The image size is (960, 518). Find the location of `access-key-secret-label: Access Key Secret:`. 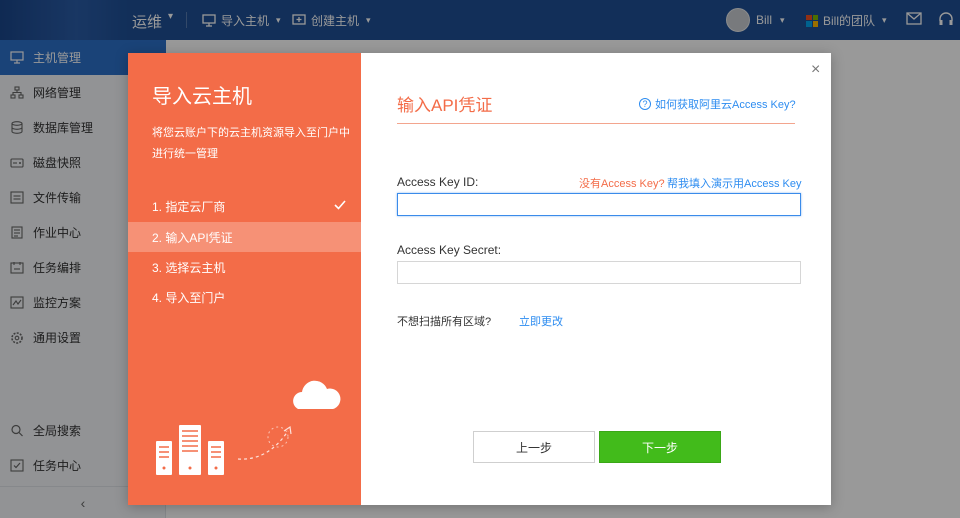

access-key-secret-label: Access Key Secret: is located at coordinates (449, 250).